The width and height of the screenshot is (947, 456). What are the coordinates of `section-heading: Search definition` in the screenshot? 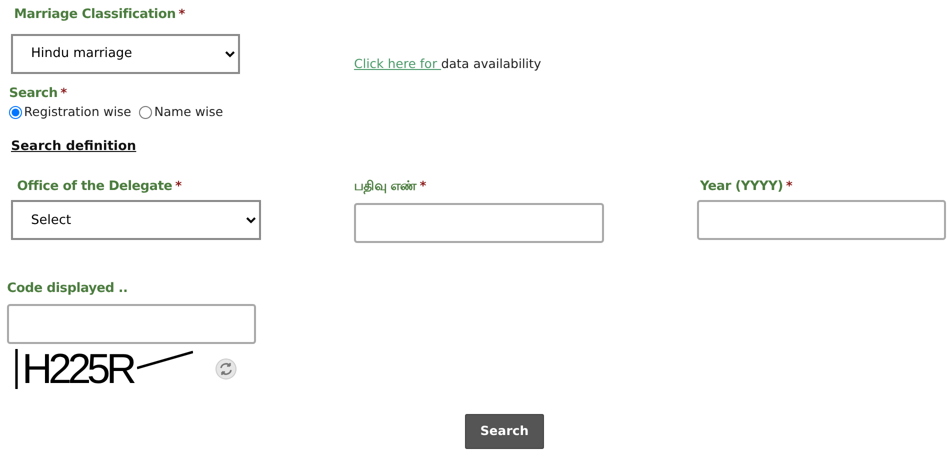 It's located at (74, 147).